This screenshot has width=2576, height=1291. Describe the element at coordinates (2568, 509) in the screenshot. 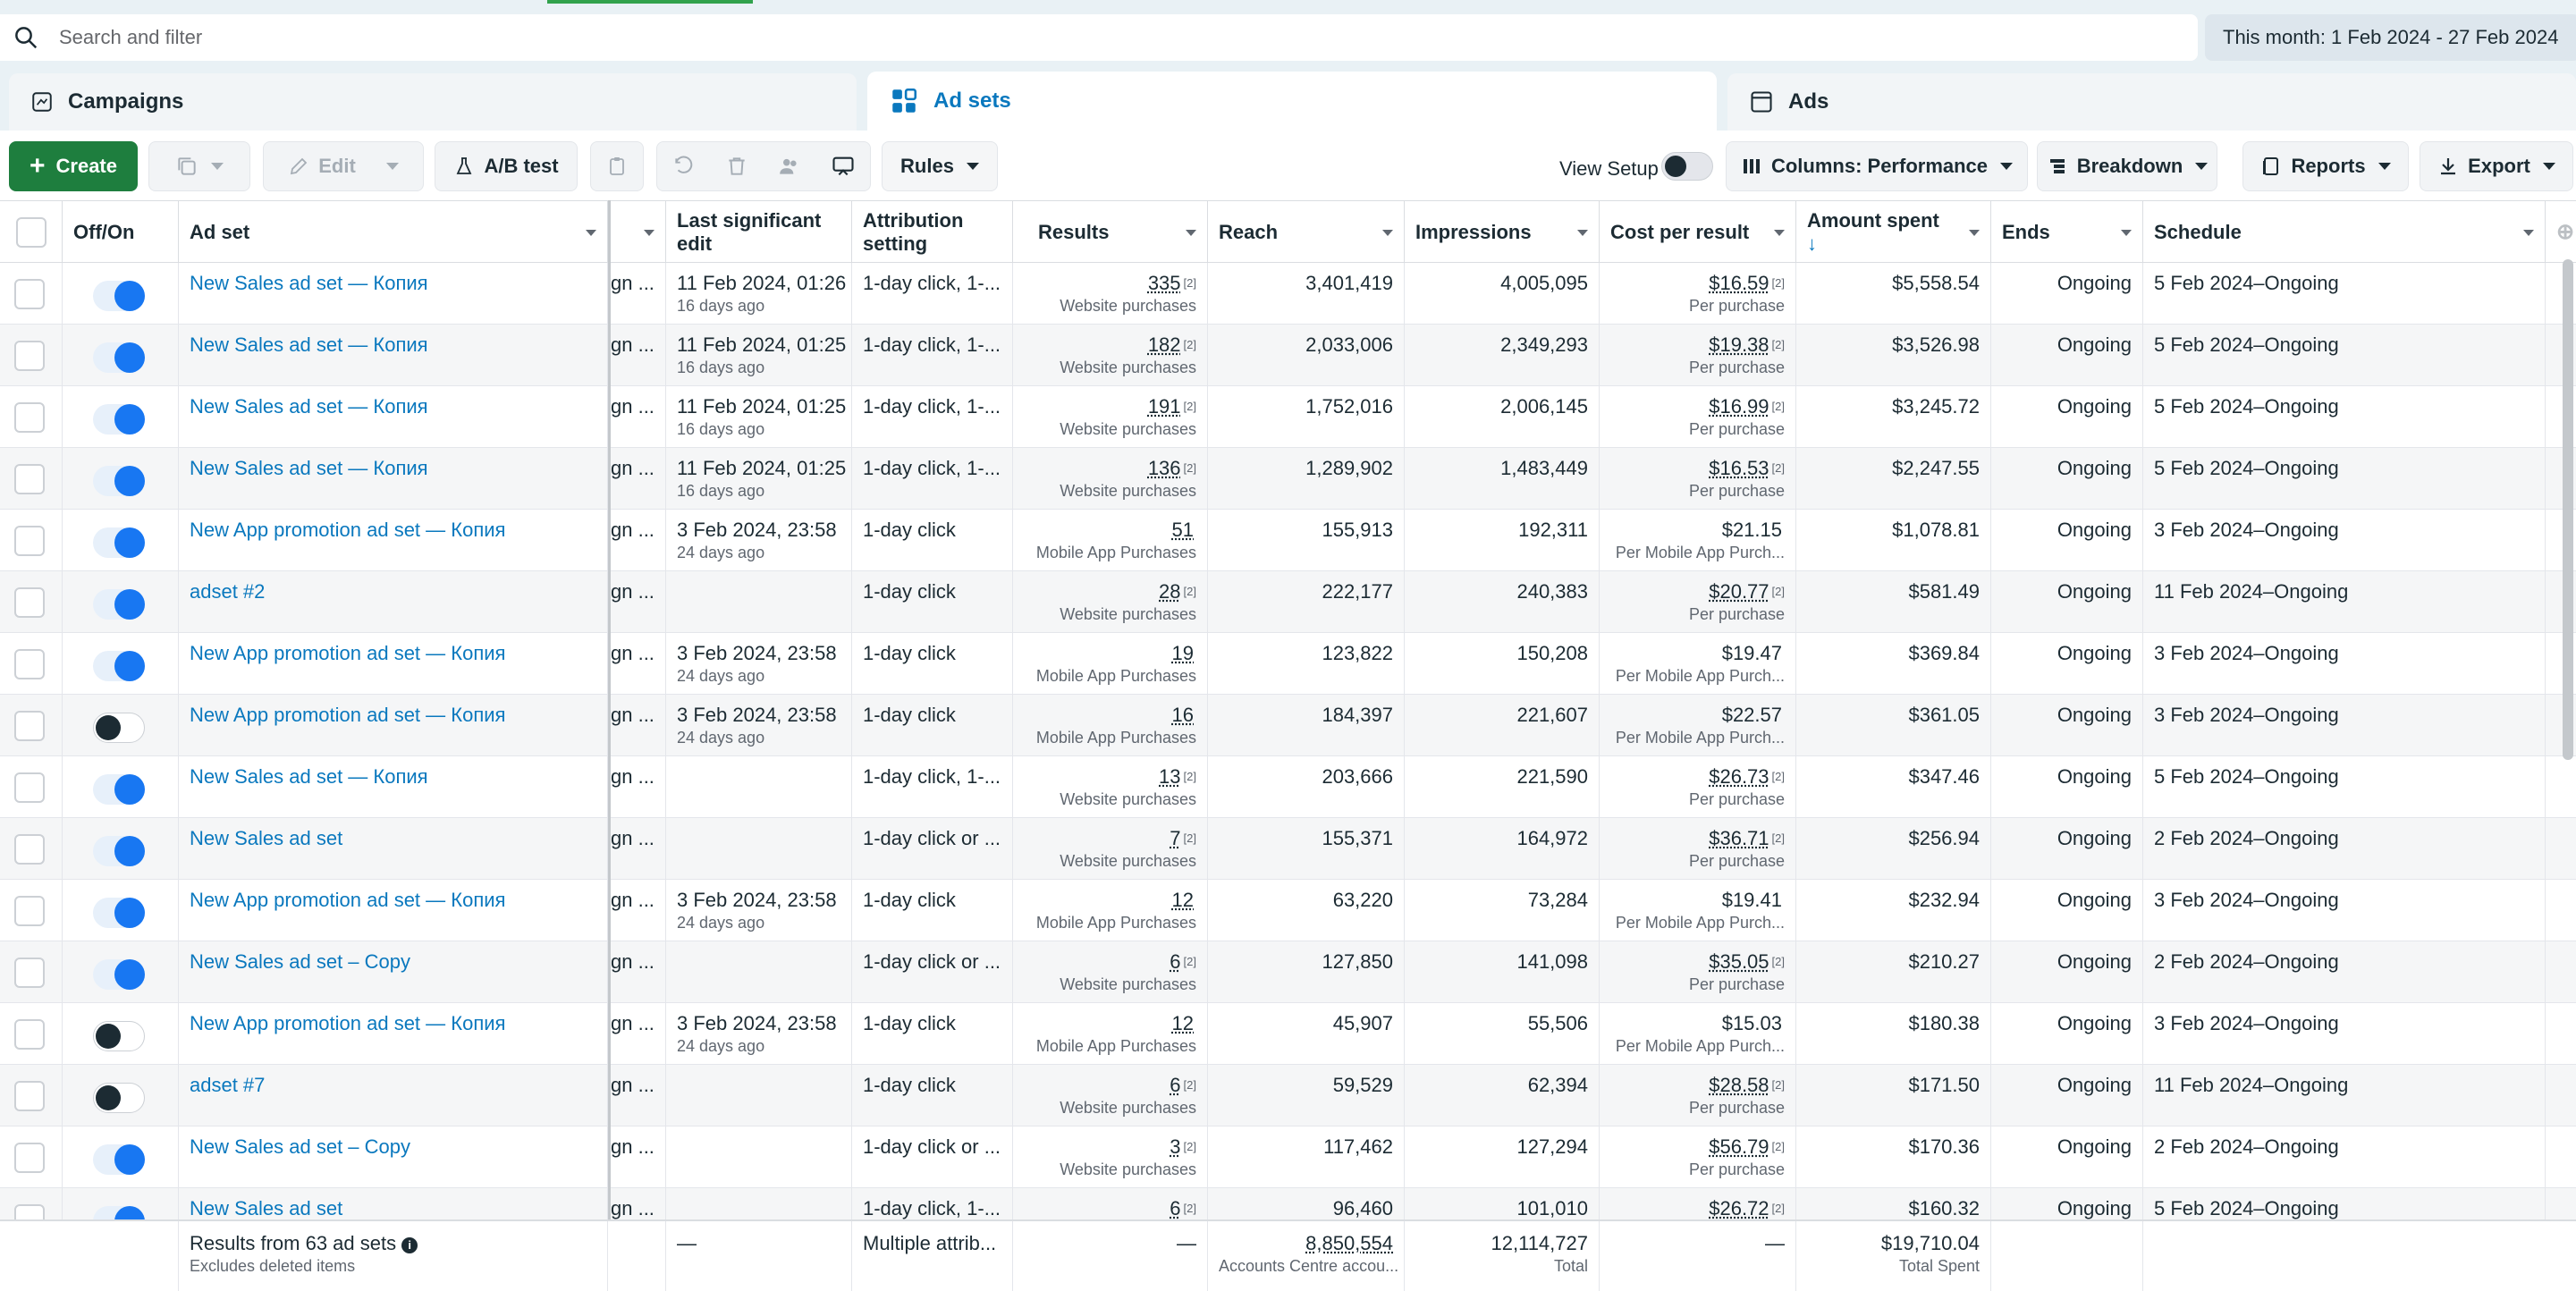

I see `vertical-scrollbar` at that location.